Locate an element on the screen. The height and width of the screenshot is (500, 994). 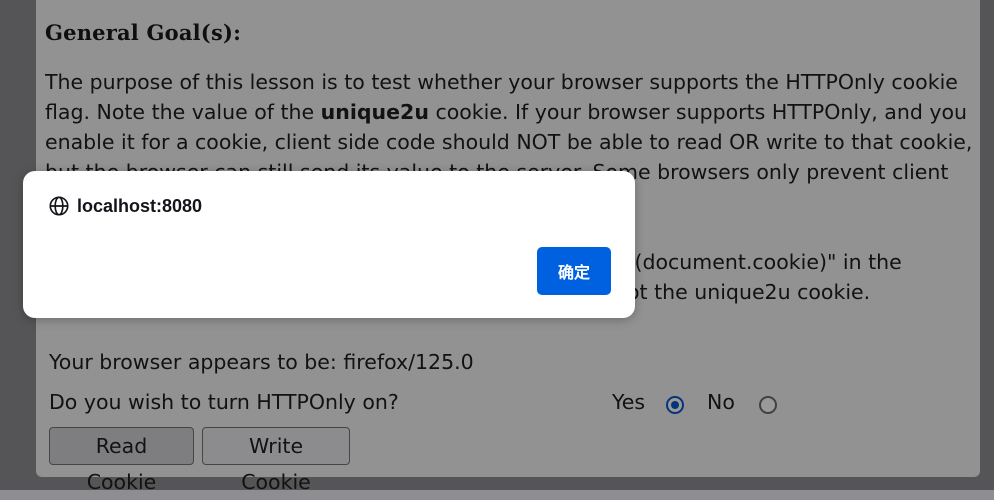
dialog-origin-text: localhost:8080 is located at coordinates (140, 205).